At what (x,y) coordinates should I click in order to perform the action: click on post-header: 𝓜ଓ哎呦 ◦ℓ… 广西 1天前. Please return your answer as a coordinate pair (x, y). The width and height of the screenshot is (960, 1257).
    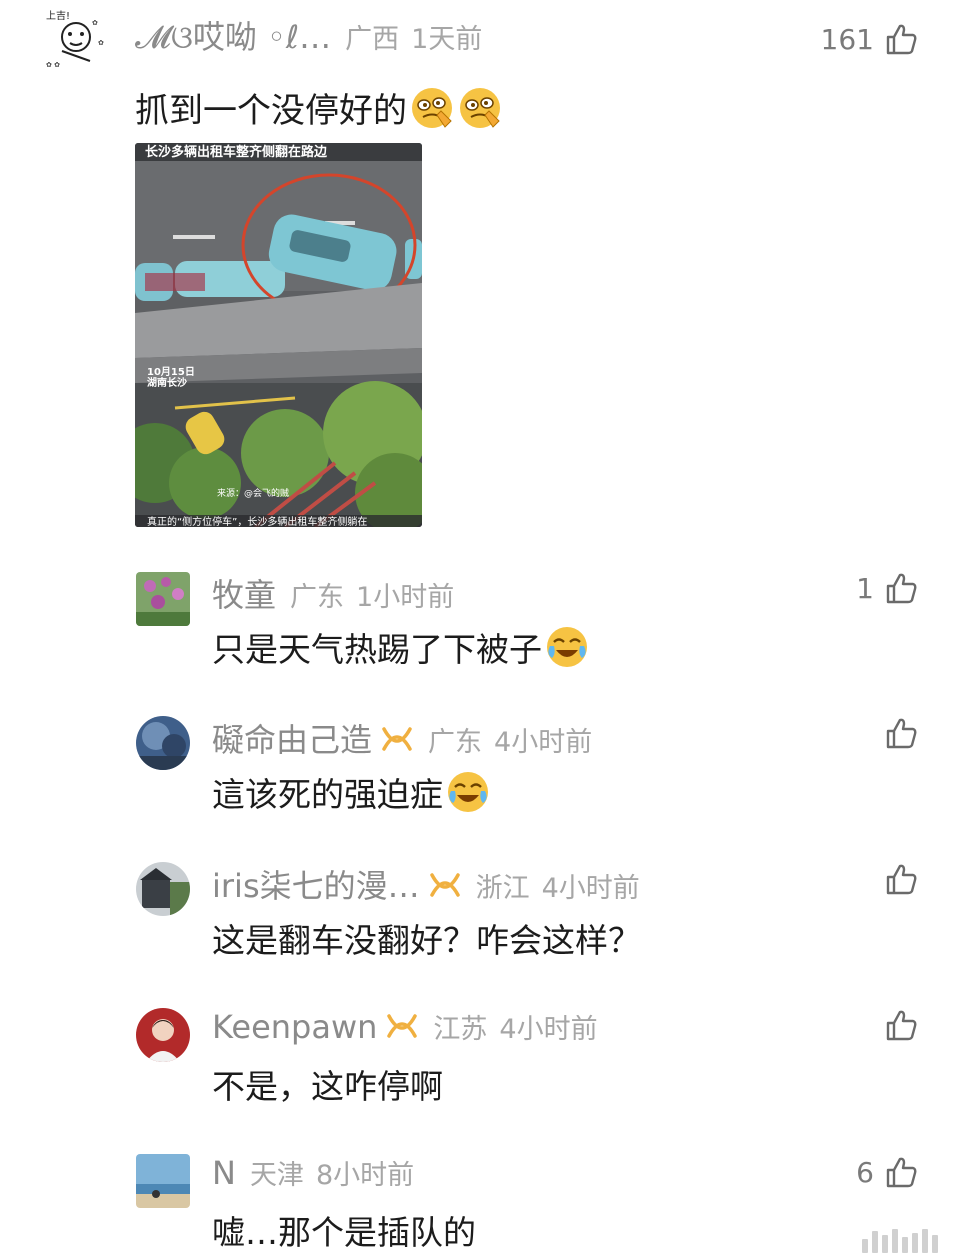
    Looking at the image, I should click on (308, 35).